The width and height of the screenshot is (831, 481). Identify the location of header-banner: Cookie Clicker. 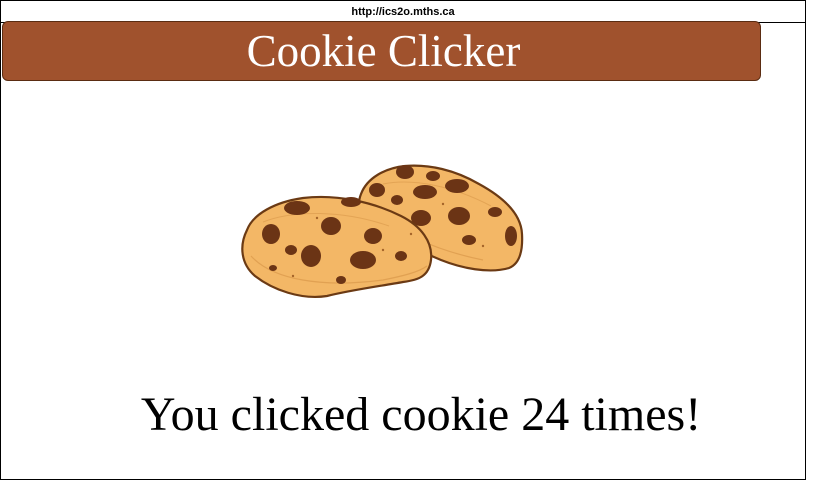
(381, 51).